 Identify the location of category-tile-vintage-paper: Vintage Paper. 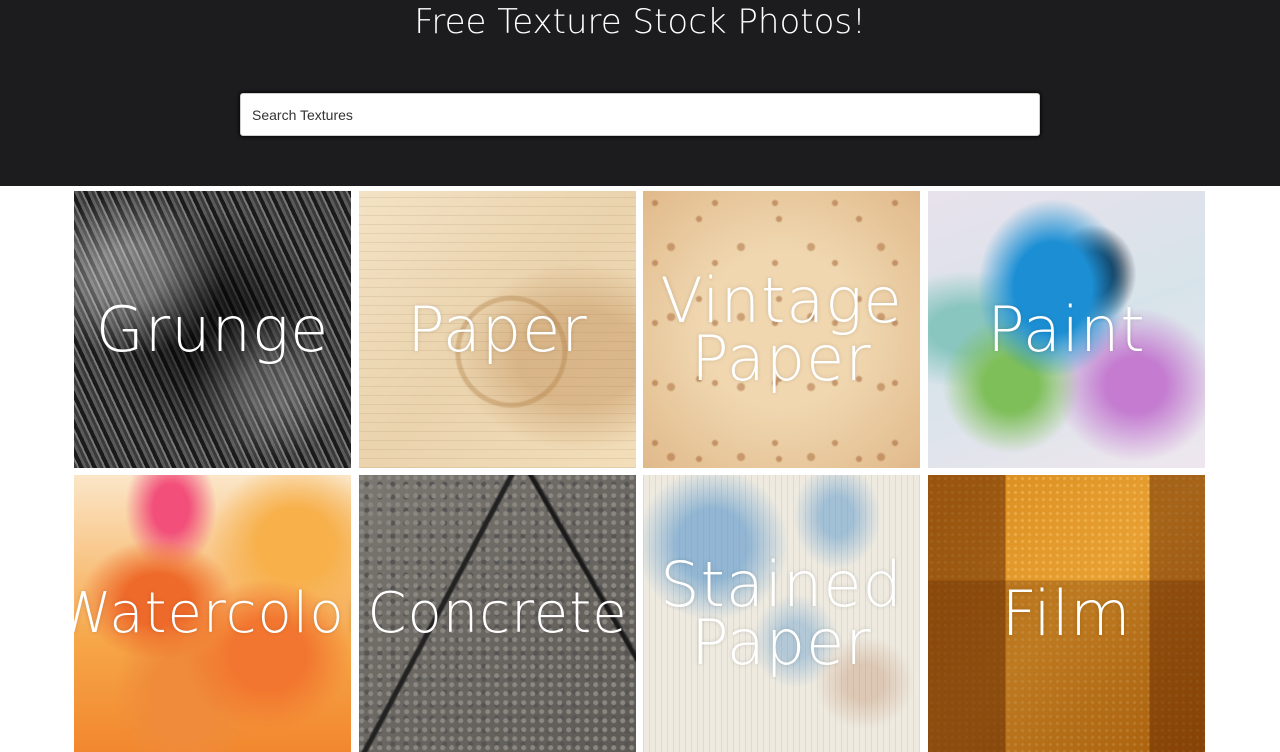
(781, 329).